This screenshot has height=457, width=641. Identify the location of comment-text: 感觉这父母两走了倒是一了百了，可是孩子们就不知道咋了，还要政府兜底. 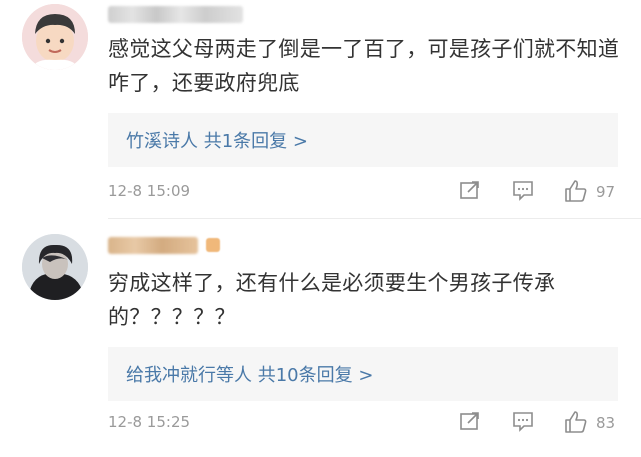
(364, 66).